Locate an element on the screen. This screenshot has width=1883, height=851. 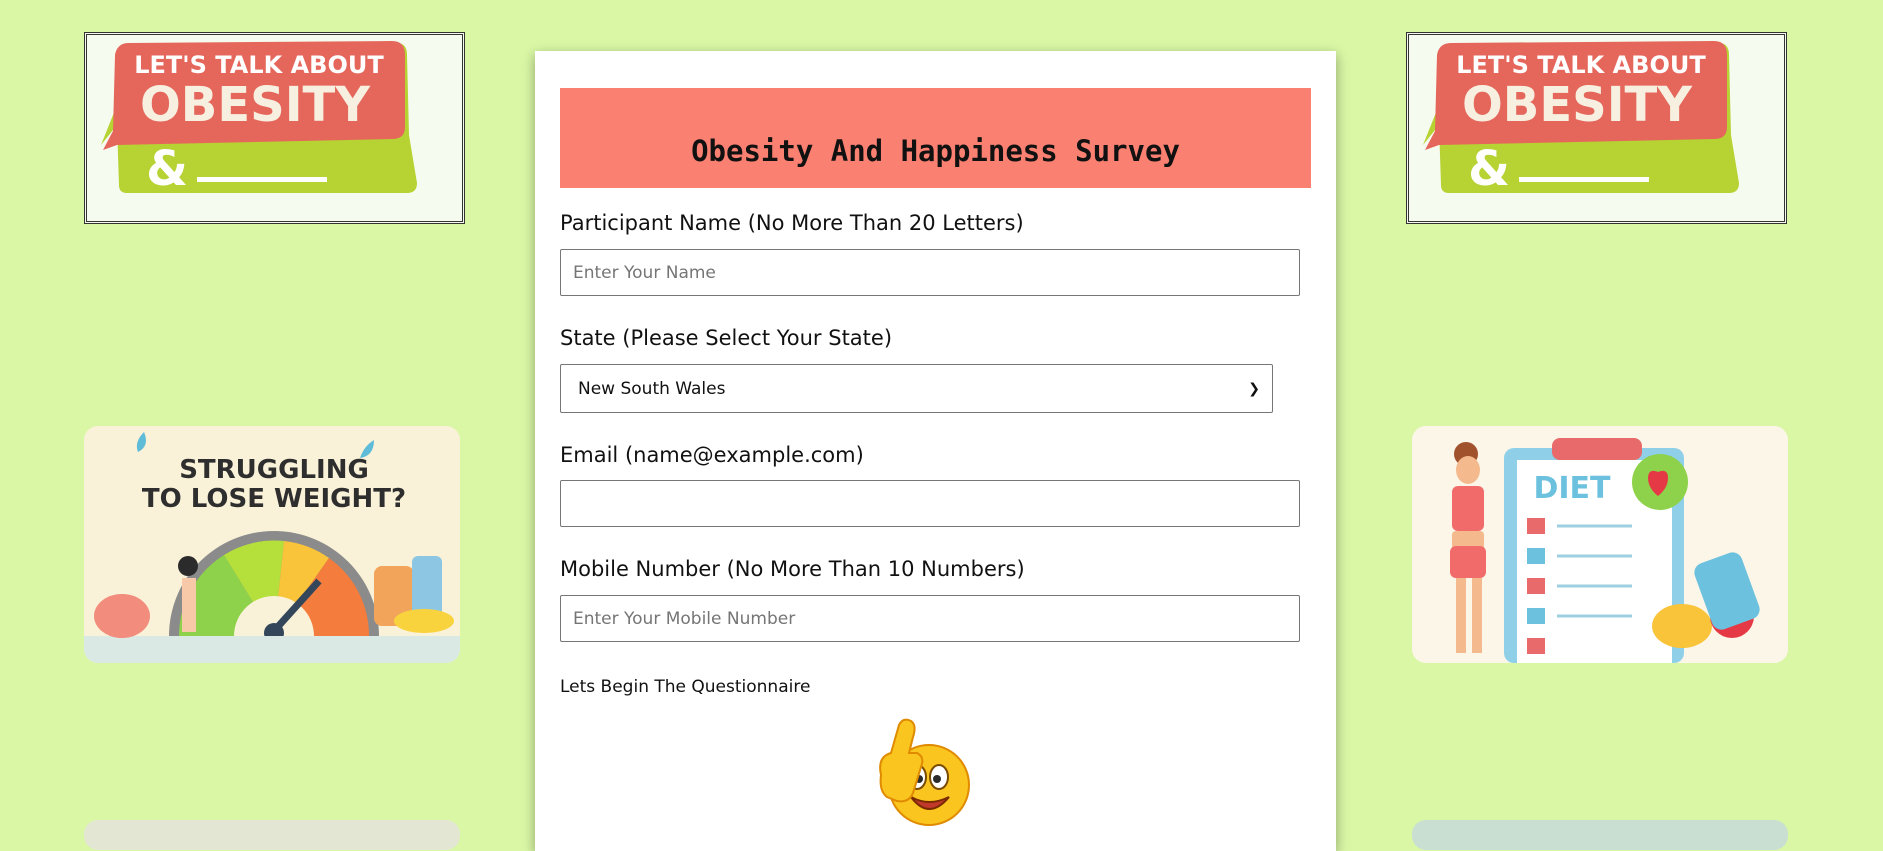
mobile-number-label: Mobile Number (No More Than 10 Numbers) is located at coordinates (792, 569).